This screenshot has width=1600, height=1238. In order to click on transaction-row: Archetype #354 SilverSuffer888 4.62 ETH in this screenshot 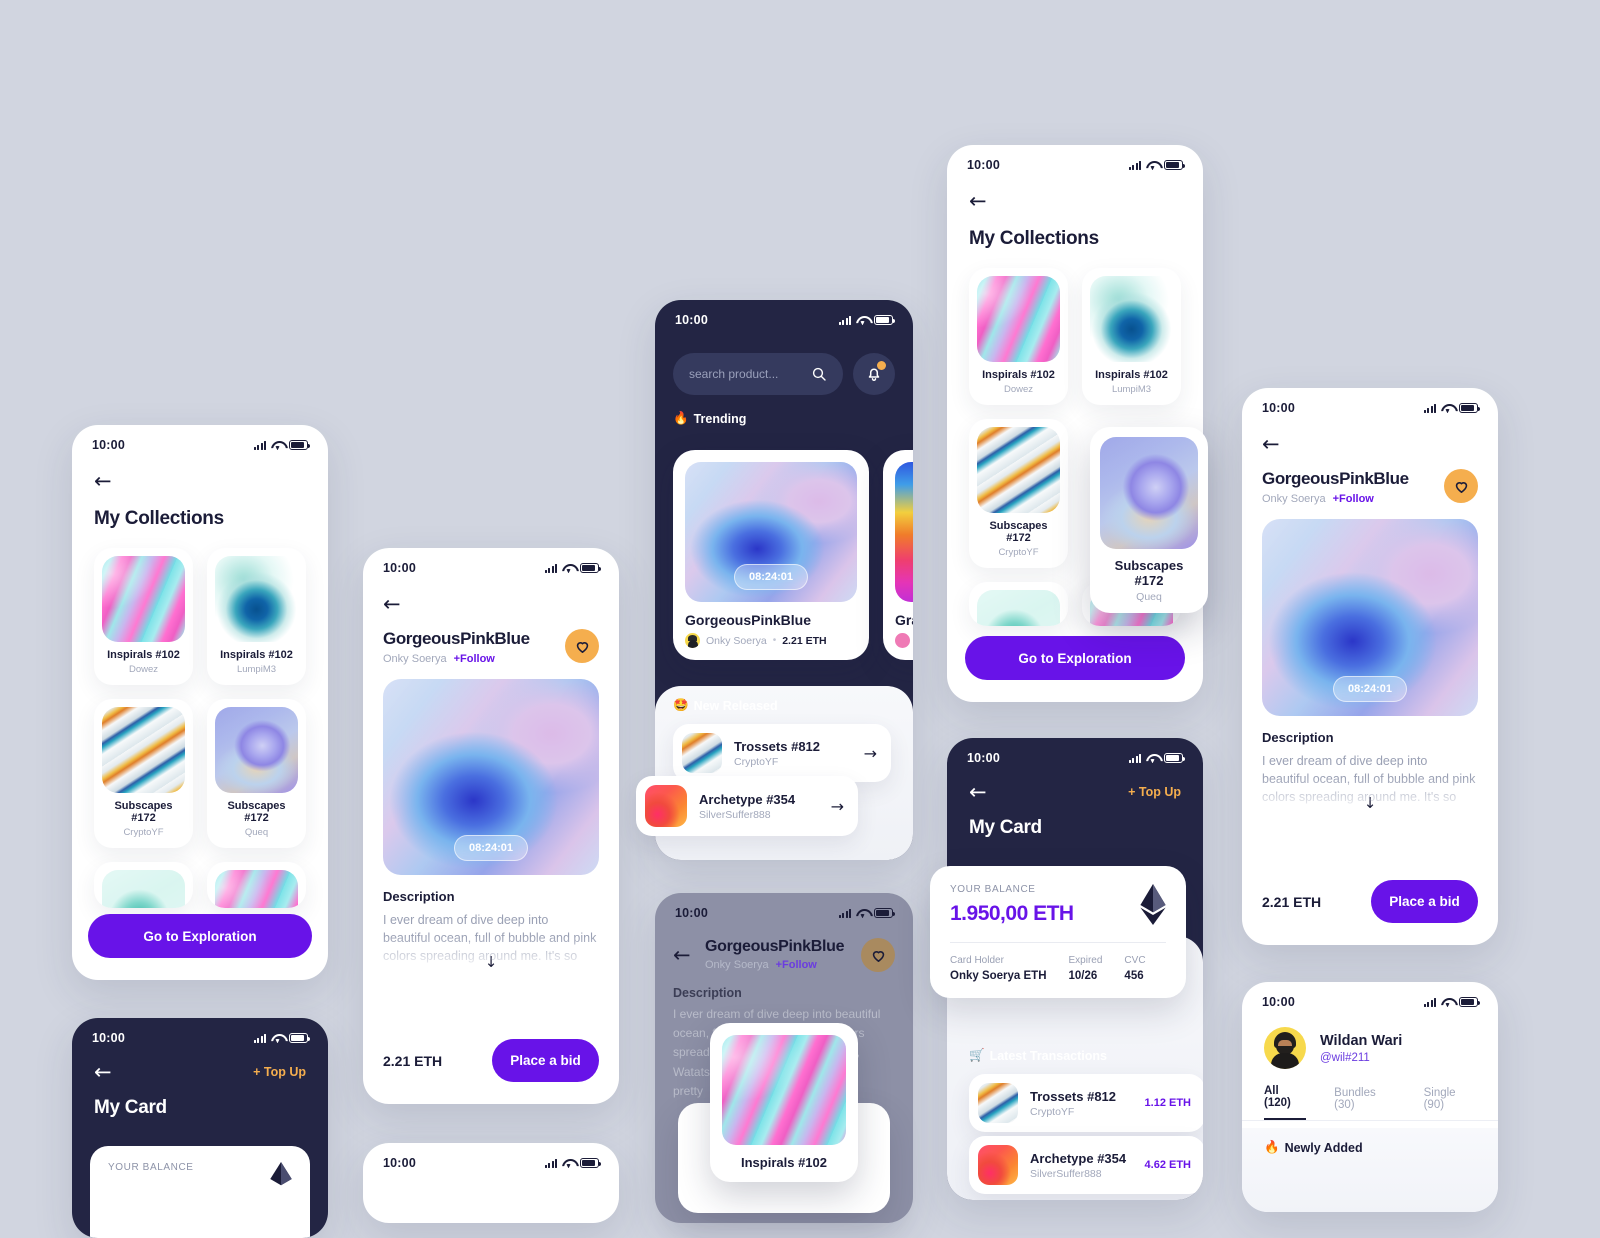, I will do `click(1086, 1165)`.